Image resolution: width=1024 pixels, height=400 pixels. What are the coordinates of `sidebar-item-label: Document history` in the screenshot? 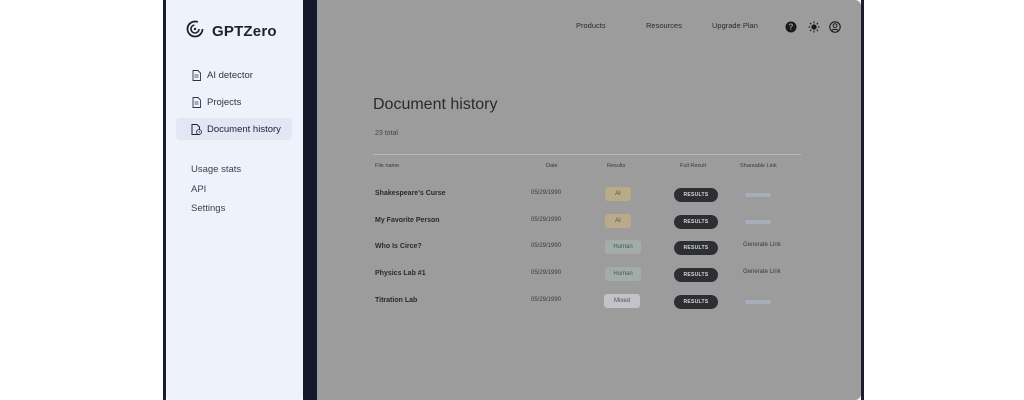 It's located at (244, 129).